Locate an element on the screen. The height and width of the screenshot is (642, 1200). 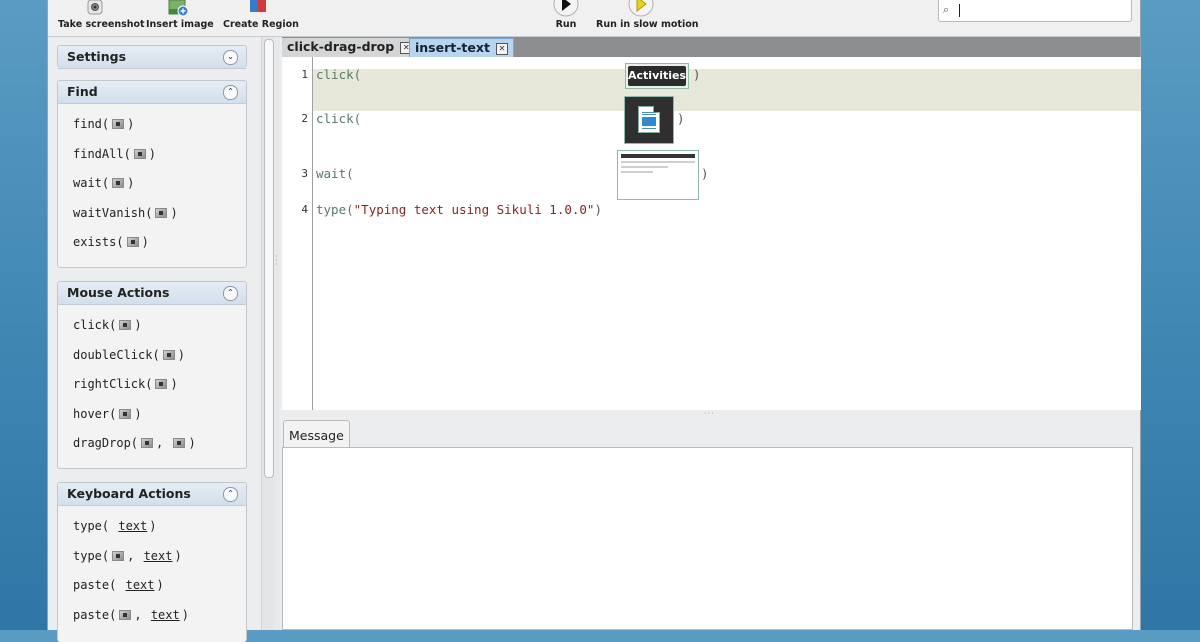
activities-image-thumbnail: Activities is located at coordinates (657, 76).